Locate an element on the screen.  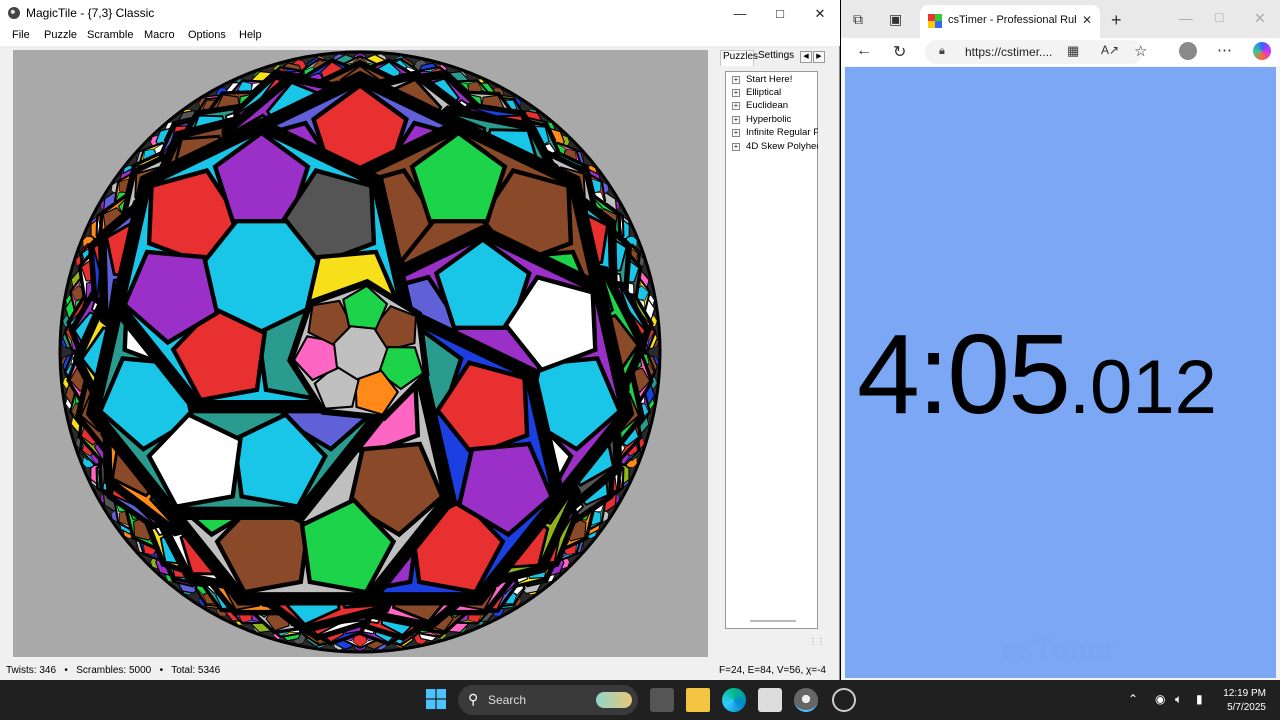
file-explorer-icon is located at coordinates (698, 700).